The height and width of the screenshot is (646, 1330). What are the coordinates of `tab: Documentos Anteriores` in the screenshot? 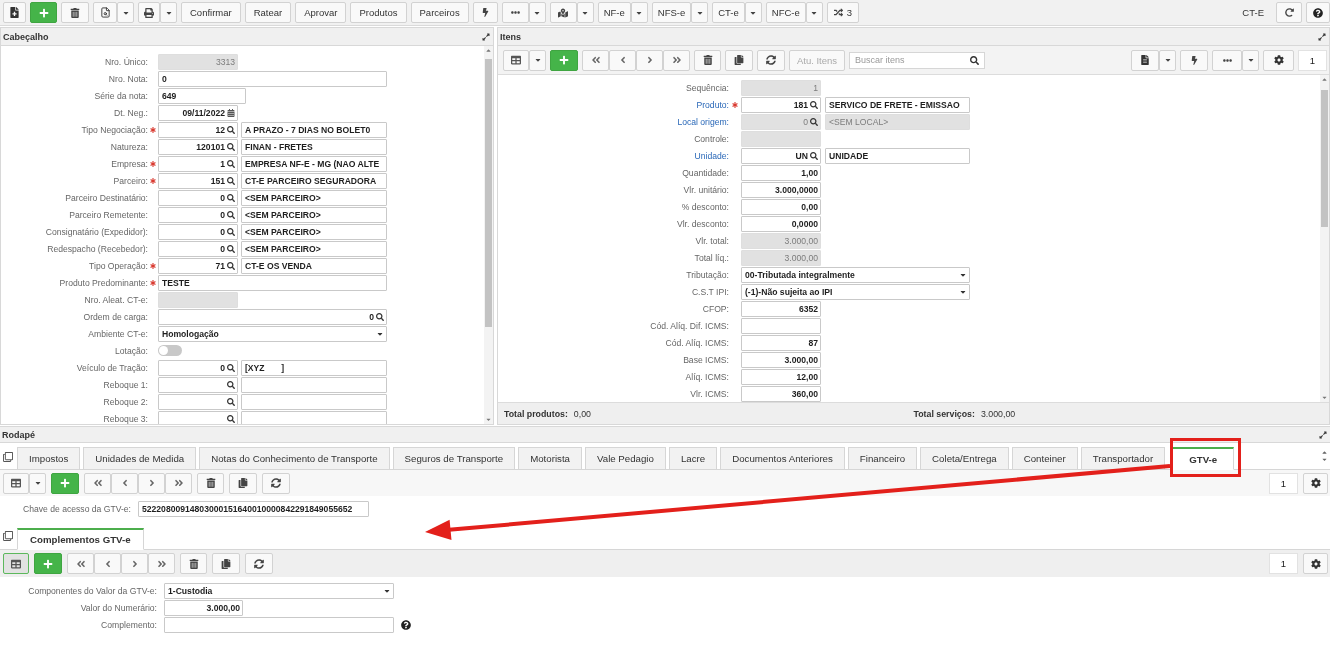 It's located at (782, 458).